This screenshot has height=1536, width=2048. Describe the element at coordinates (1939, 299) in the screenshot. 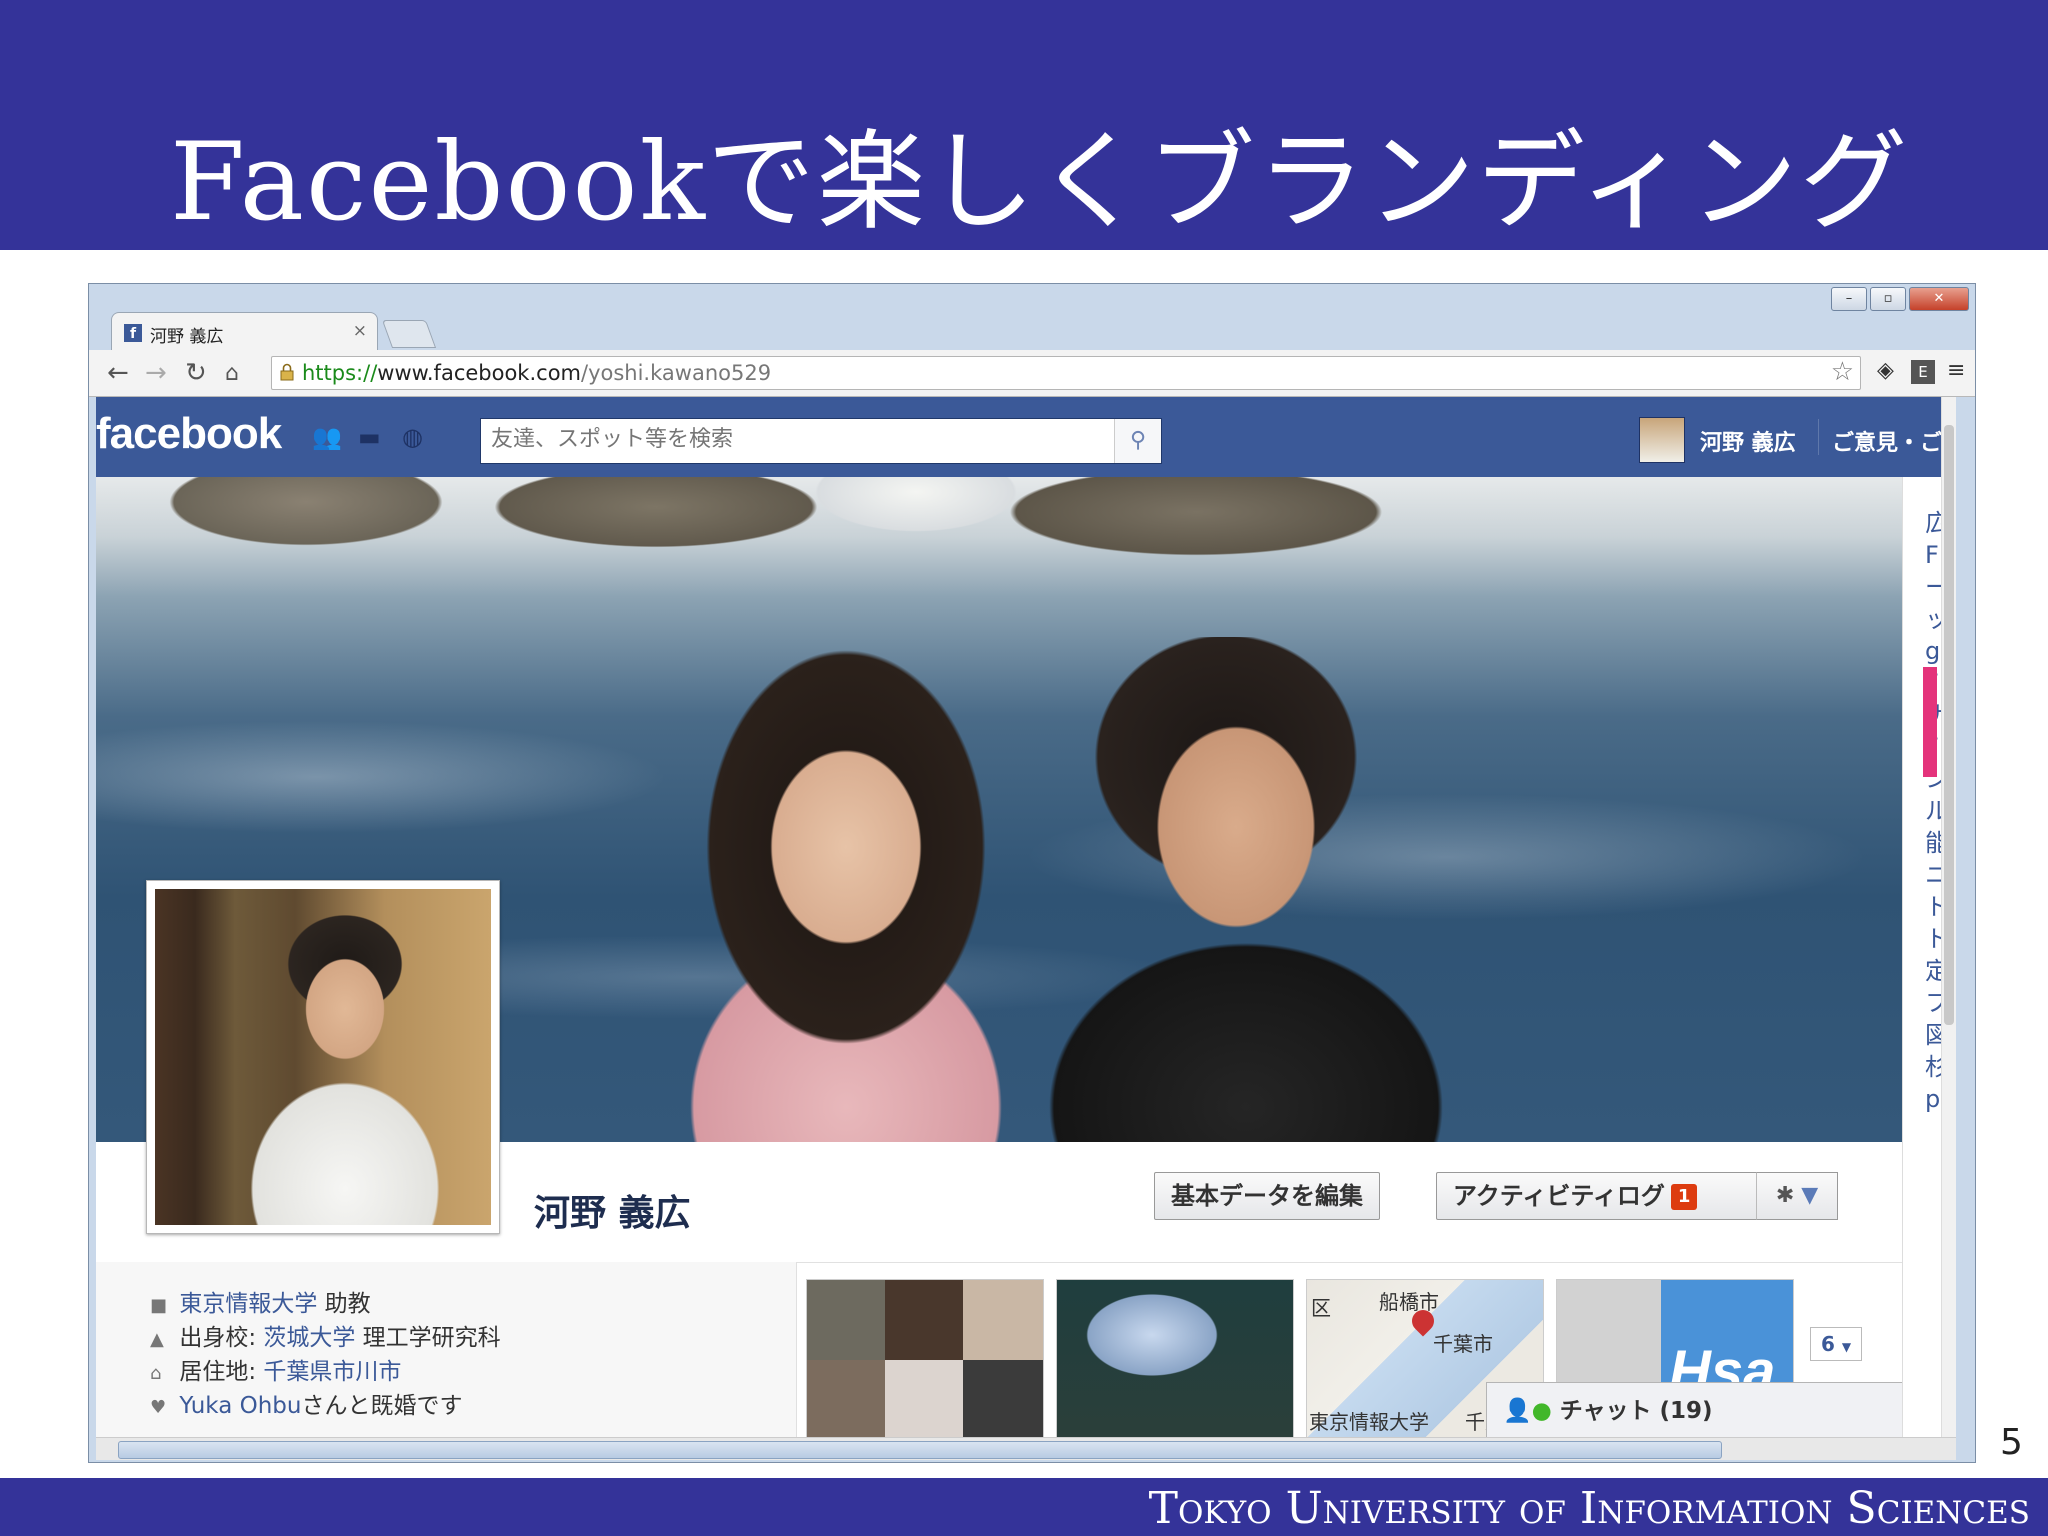

I see `close-window-button: ✕` at that location.